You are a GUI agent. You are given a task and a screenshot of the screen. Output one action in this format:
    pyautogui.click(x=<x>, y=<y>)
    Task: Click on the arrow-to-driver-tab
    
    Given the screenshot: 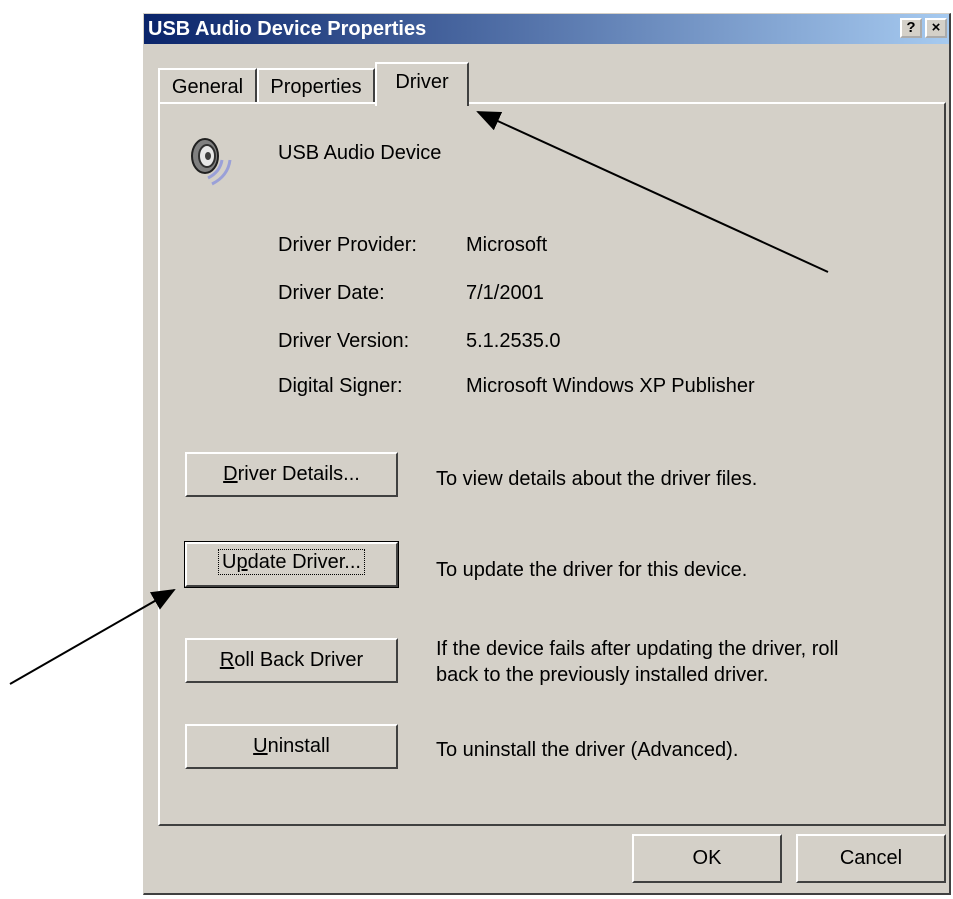 What is the action you would take?
    pyautogui.click(x=652, y=192)
    